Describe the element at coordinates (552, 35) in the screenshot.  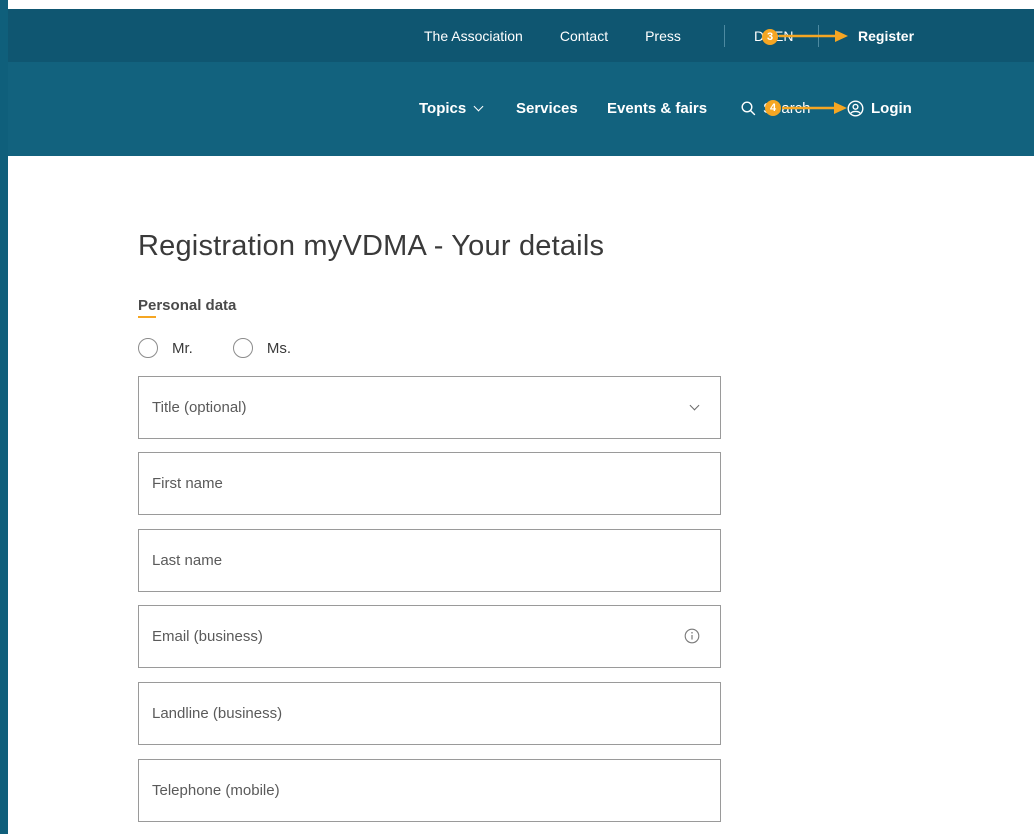
I see `utility-nav: The Association Contact Press` at that location.